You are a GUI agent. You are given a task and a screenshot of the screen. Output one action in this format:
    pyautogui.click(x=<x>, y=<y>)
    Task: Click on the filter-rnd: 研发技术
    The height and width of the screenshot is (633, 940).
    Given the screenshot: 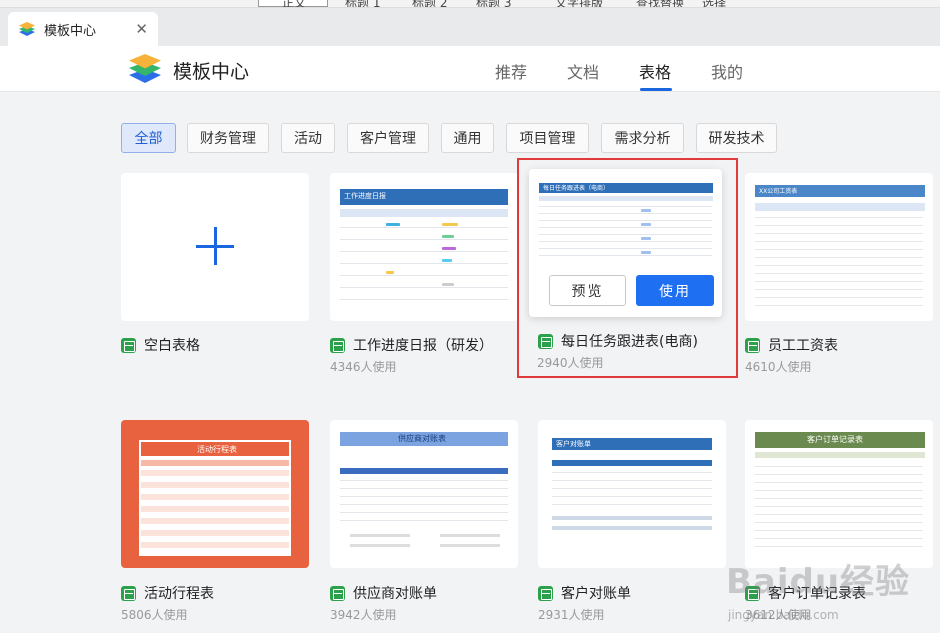 What is the action you would take?
    pyautogui.click(x=736, y=138)
    